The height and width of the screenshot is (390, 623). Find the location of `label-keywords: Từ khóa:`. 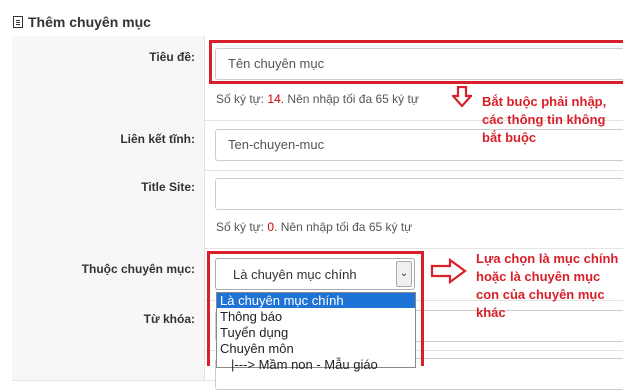

label-keywords: Từ khóa: is located at coordinates (169, 319).